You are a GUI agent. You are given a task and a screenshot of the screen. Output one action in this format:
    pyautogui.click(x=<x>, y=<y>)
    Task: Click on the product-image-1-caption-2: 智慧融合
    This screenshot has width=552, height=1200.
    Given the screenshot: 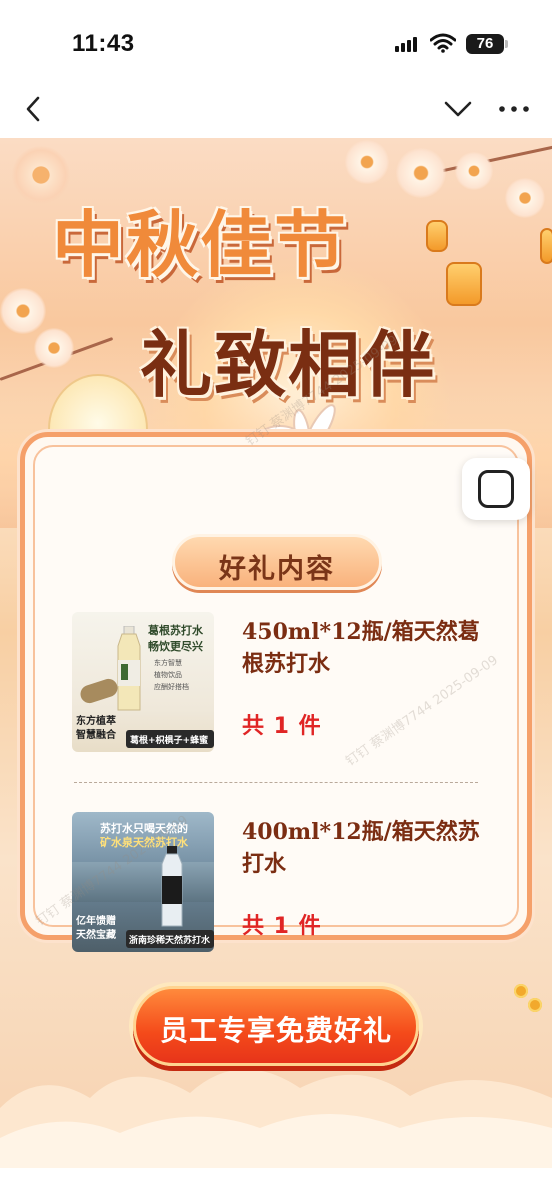 What is the action you would take?
    pyautogui.click(x=96, y=735)
    